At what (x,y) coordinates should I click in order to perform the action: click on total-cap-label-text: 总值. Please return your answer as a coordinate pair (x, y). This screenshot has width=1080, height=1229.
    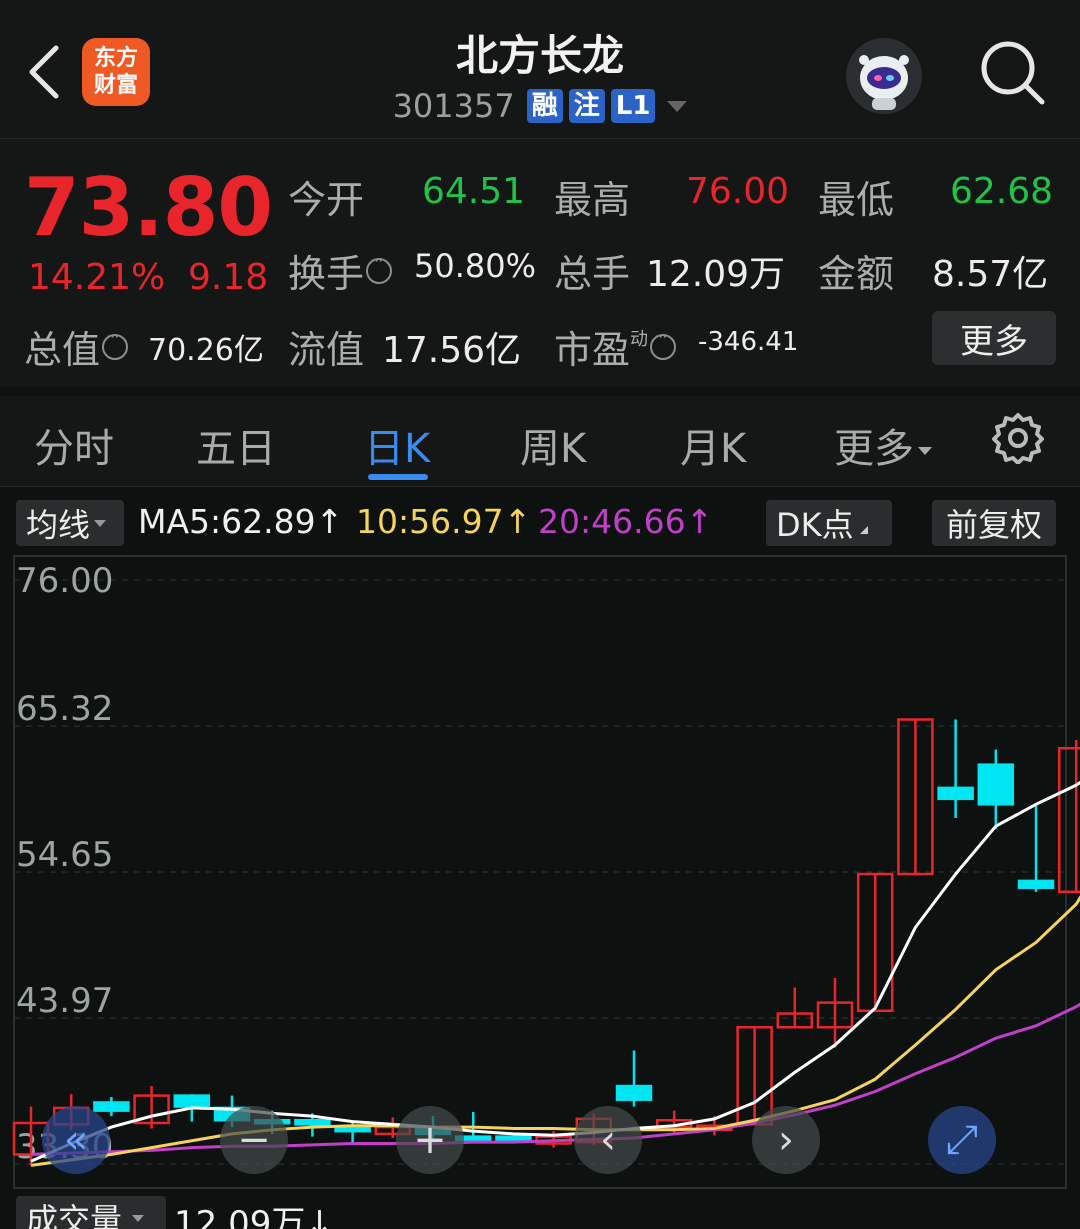
    Looking at the image, I should click on (62, 350).